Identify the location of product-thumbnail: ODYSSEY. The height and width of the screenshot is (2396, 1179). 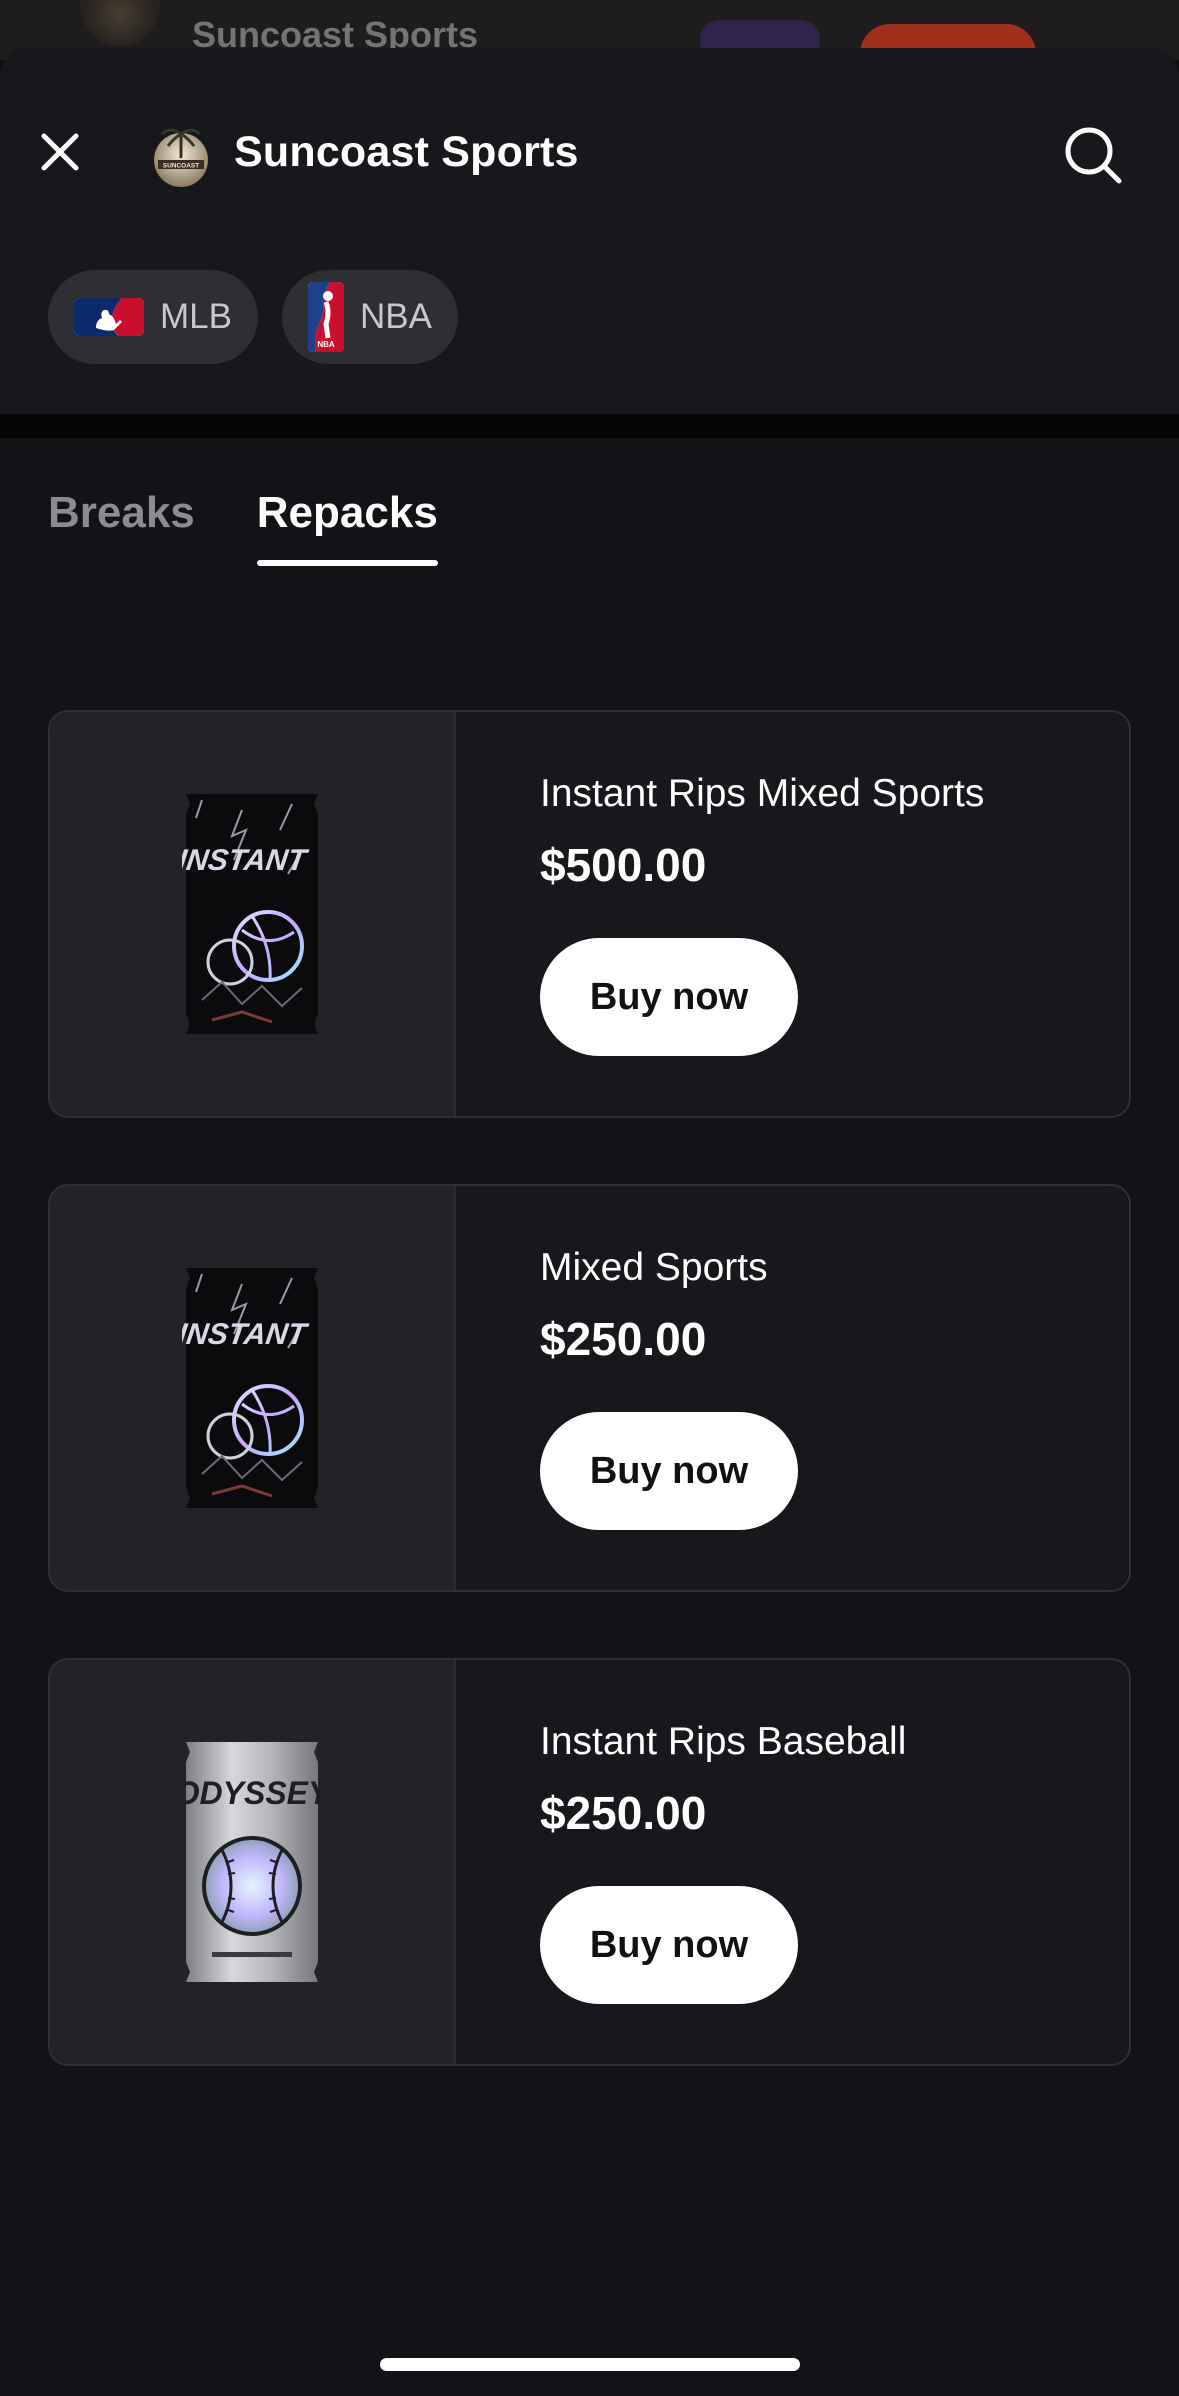
(253, 1862).